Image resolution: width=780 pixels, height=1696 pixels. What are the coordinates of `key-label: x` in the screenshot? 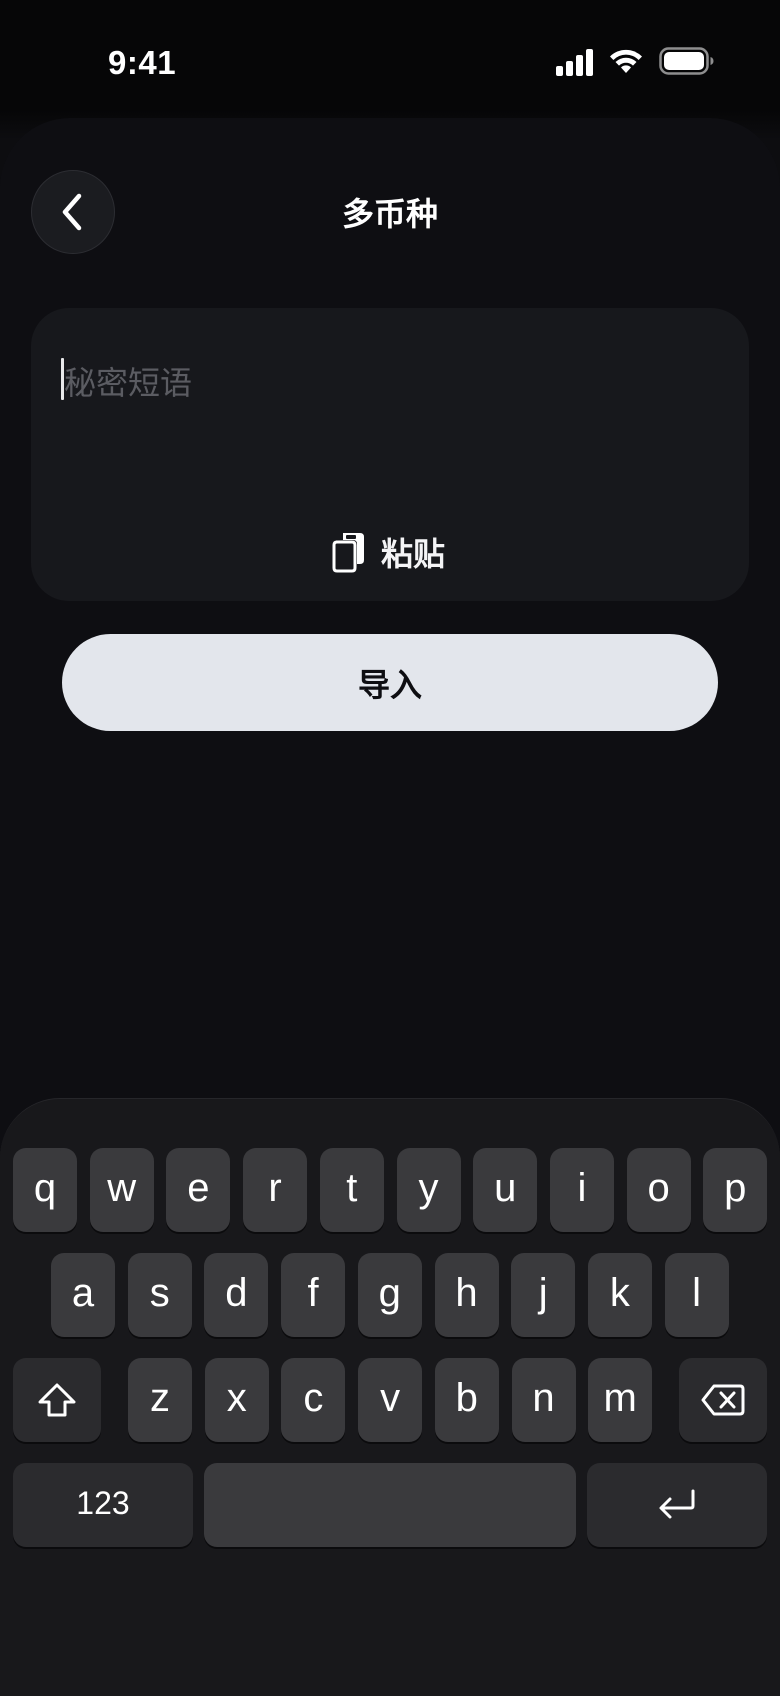 It's located at (236, 1398).